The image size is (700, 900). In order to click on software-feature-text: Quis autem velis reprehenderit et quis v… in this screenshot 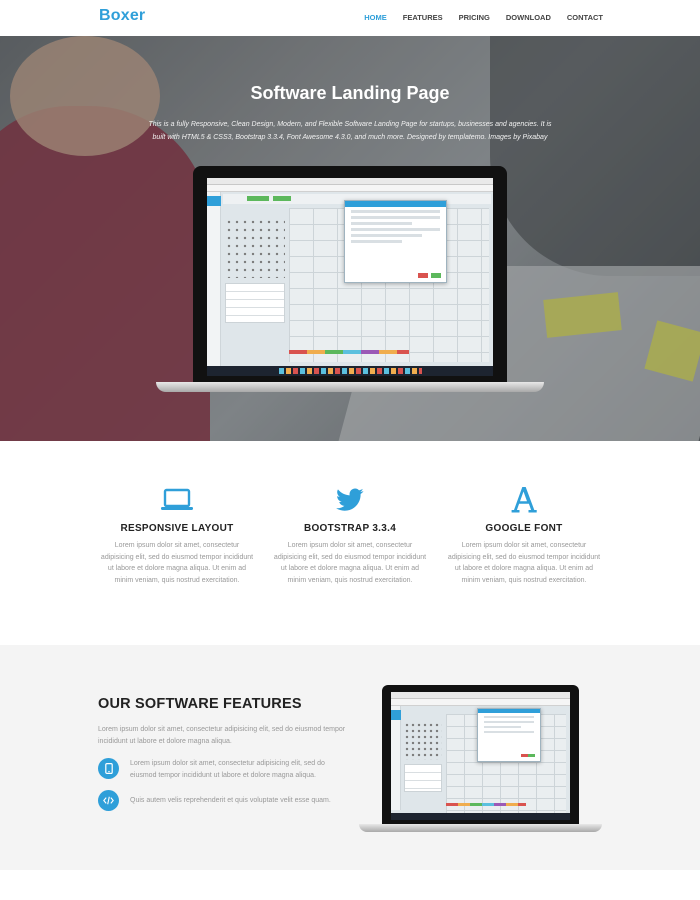, I will do `click(230, 800)`.